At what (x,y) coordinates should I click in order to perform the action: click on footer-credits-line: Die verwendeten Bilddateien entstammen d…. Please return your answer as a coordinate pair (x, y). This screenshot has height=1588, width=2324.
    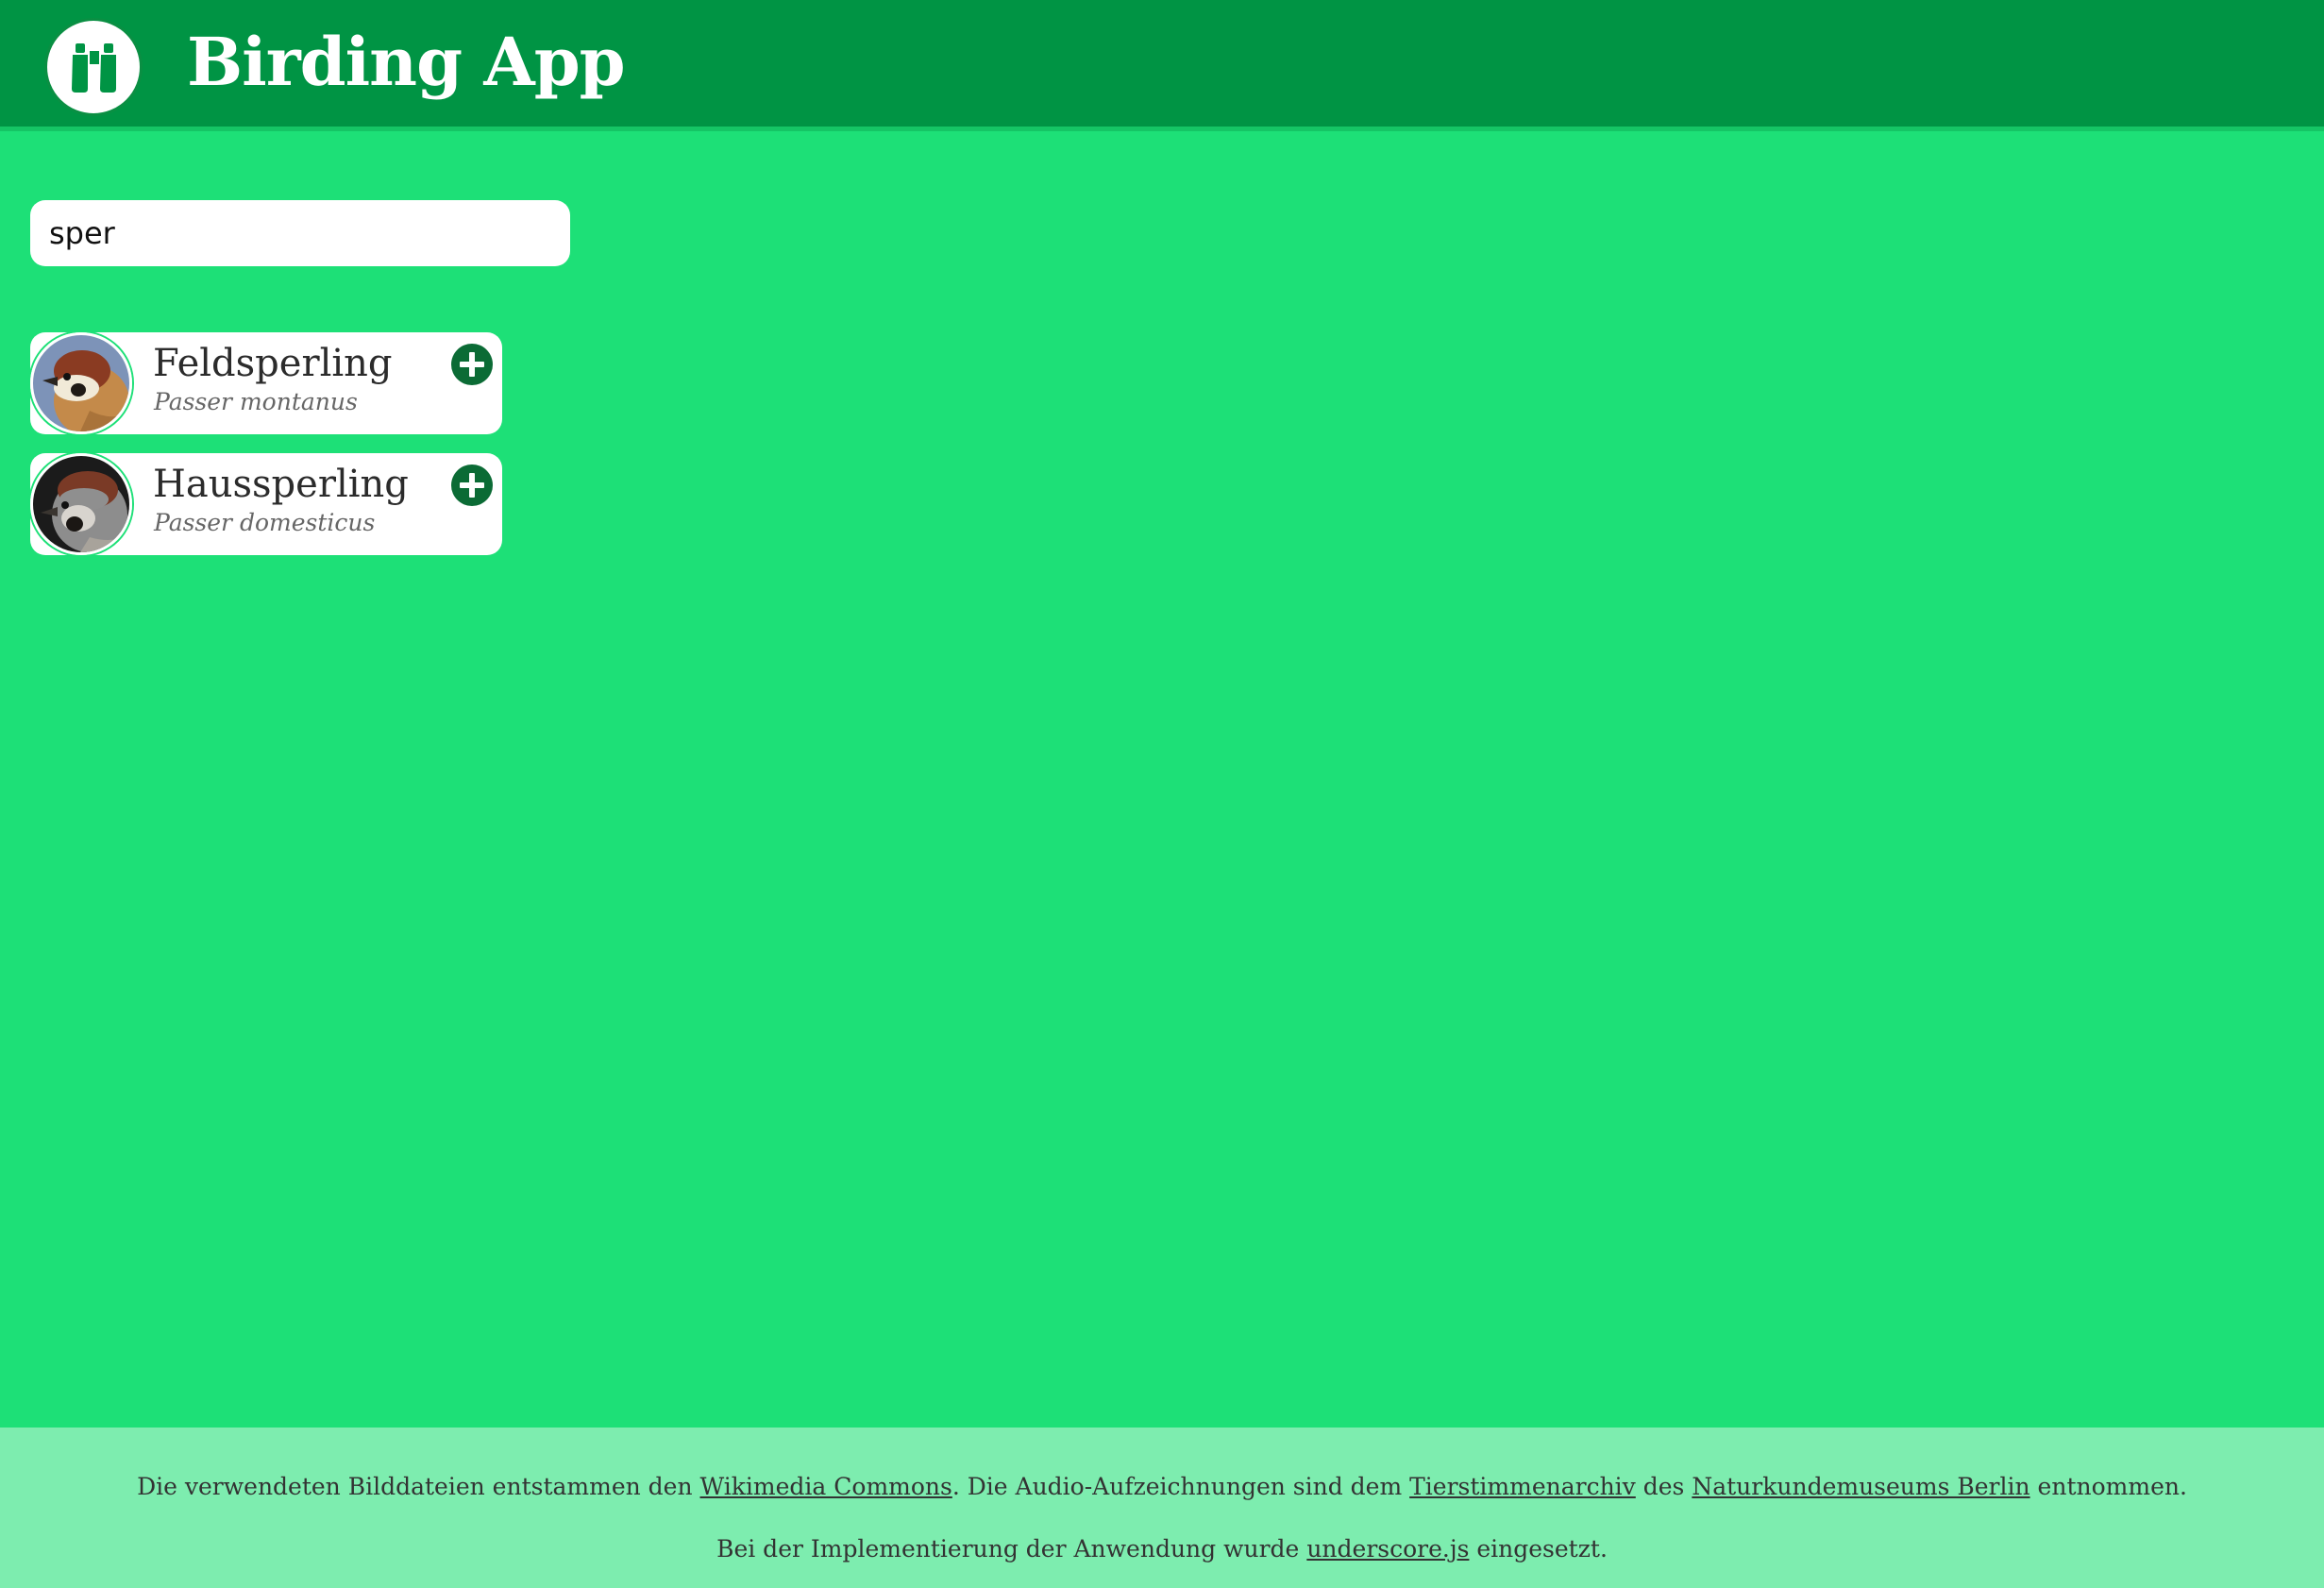
    Looking at the image, I should click on (1162, 1486).